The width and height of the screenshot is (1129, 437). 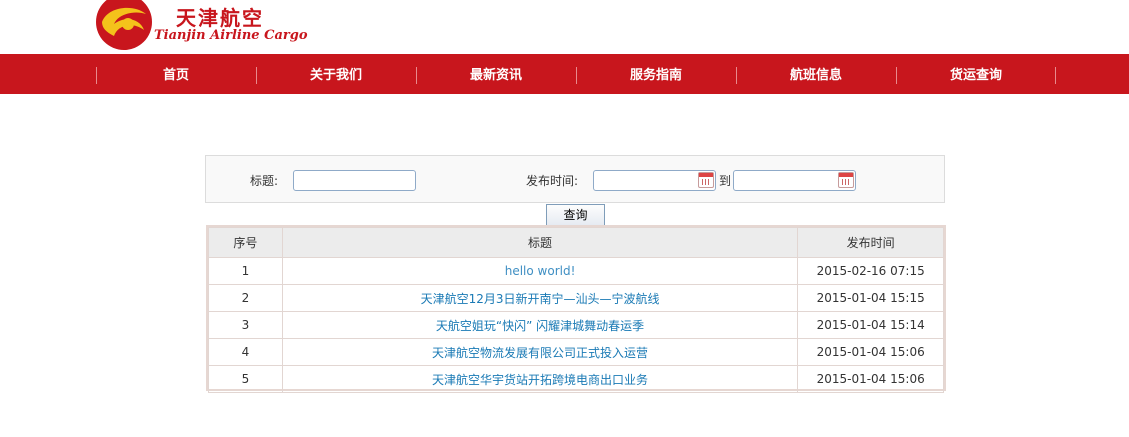 What do you see at coordinates (976, 74) in the screenshot?
I see `nav-item-cargo-query: 货运查询` at bounding box center [976, 74].